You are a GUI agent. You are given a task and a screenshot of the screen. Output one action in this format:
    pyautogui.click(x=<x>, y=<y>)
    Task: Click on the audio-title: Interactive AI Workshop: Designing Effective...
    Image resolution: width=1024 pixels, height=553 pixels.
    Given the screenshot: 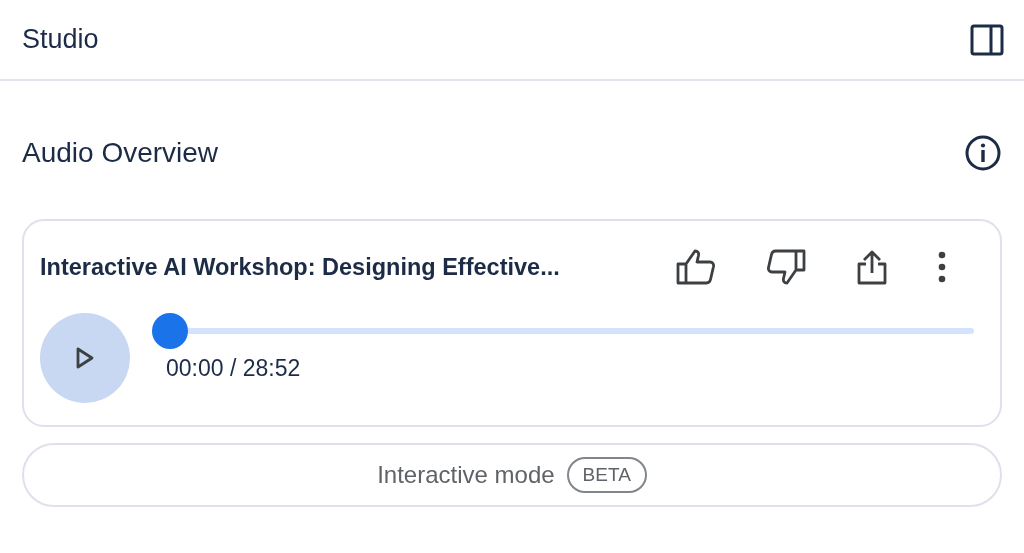 What is the action you would take?
    pyautogui.click(x=300, y=267)
    